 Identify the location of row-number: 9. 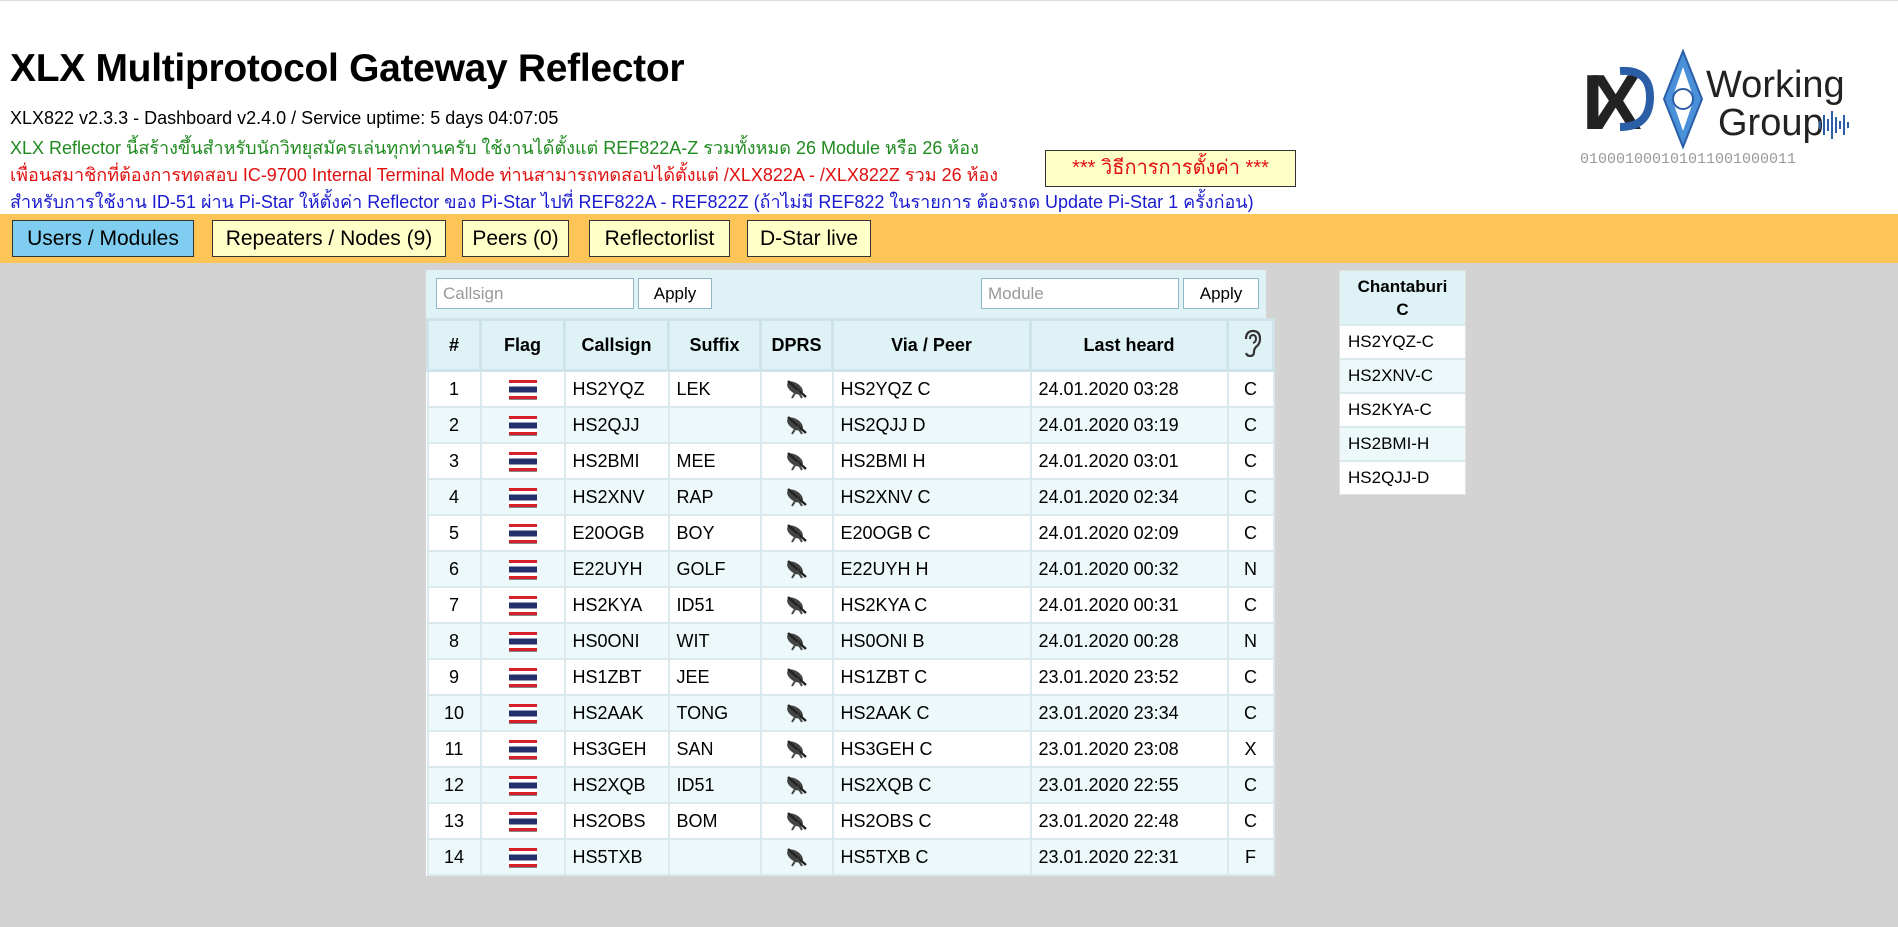
(454, 677).